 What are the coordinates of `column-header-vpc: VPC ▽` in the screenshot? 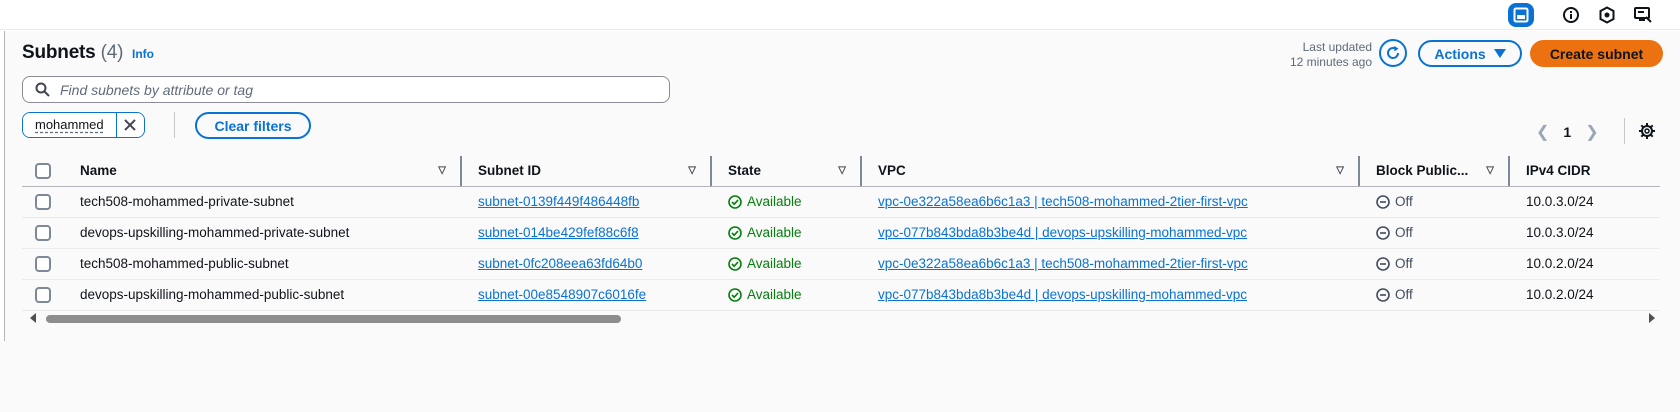 It's located at (1111, 171).